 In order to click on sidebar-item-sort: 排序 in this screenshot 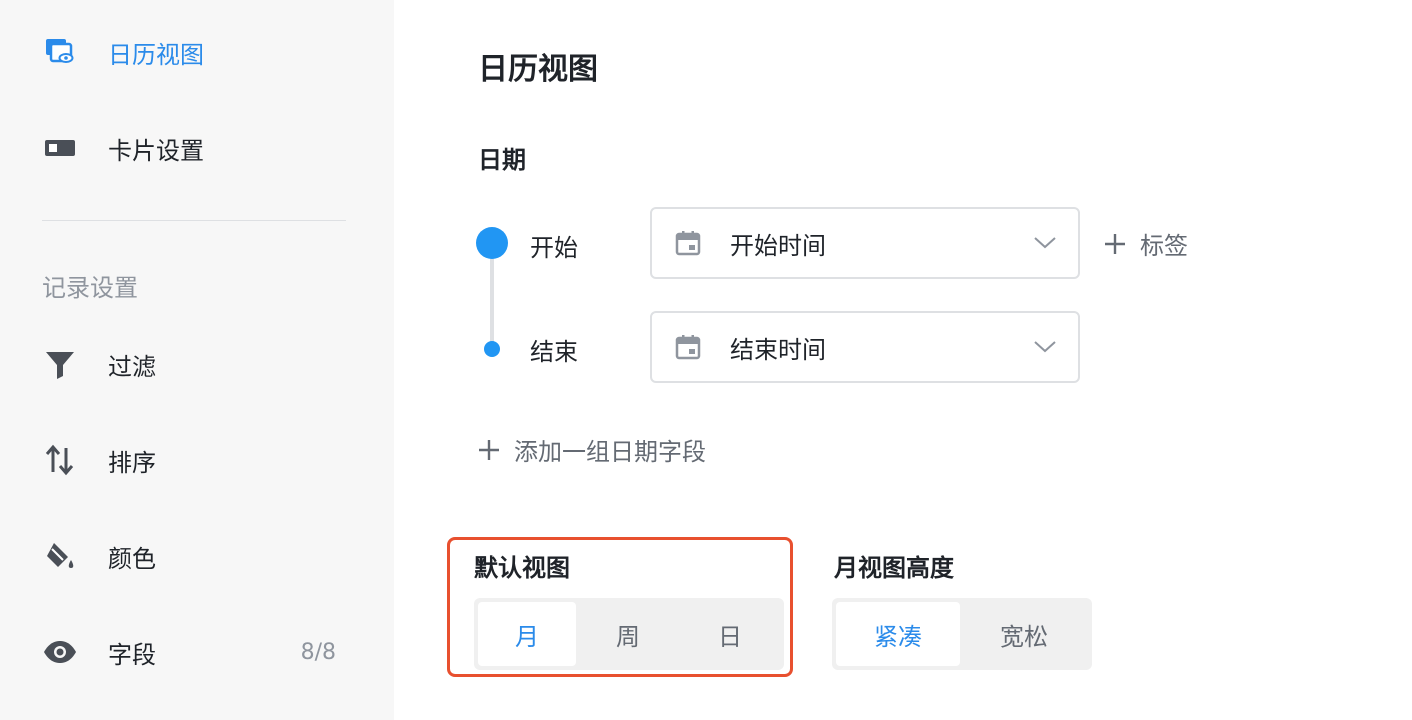, I will do `click(192, 460)`.